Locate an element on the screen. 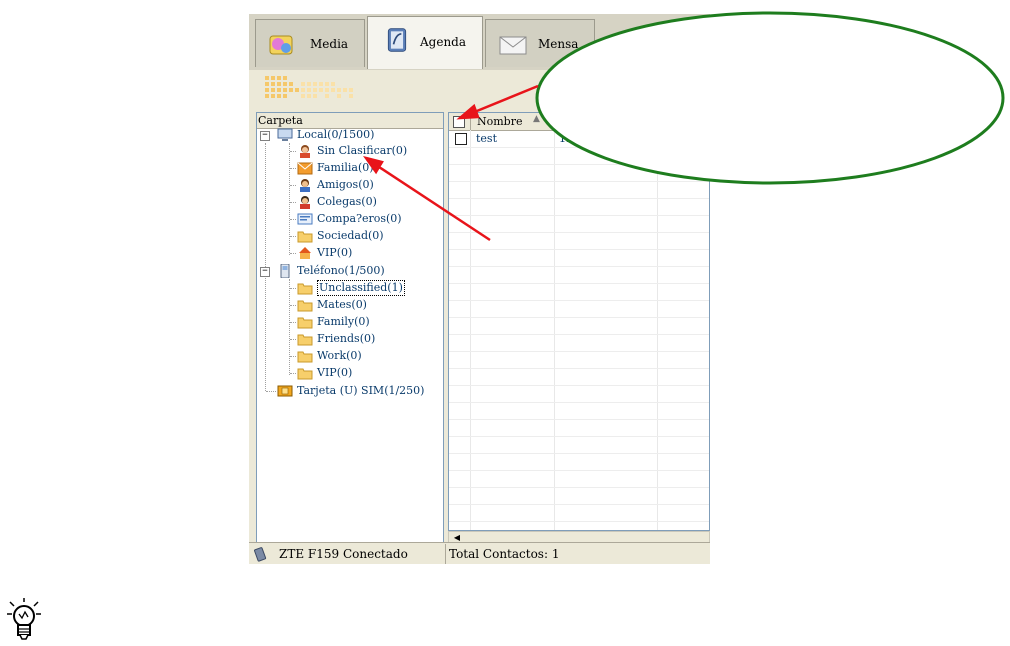 This screenshot has height=646, width=1010. arrow-to-folder is located at coordinates (427, 198).